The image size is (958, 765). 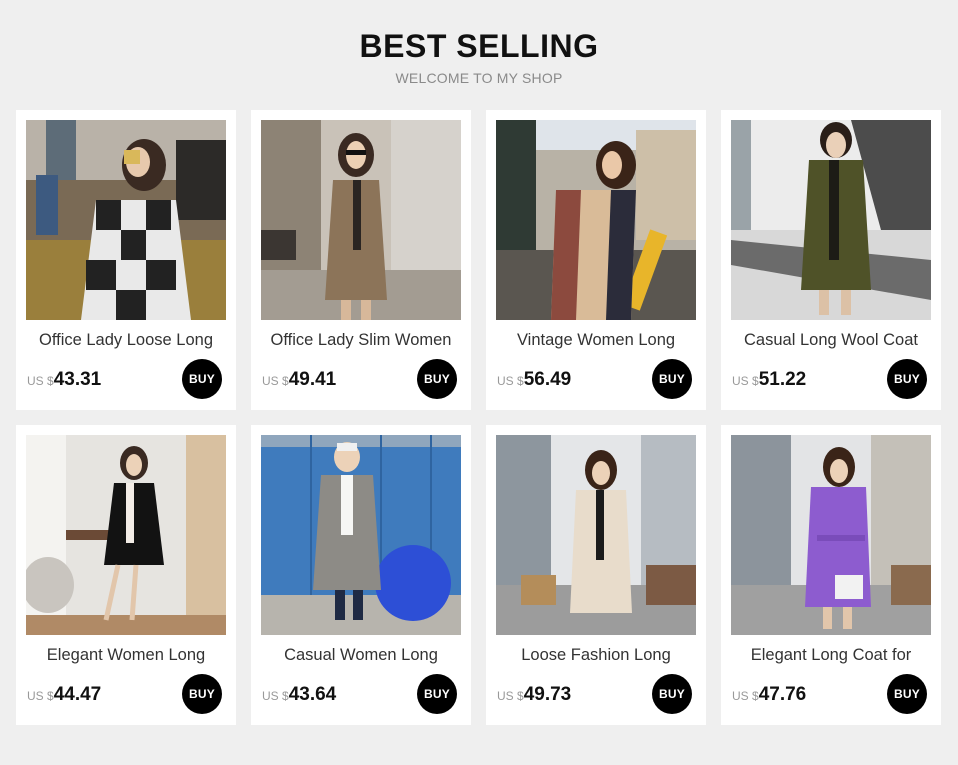 I want to click on product-name: Vintage Women Long, so click(x=596, y=340).